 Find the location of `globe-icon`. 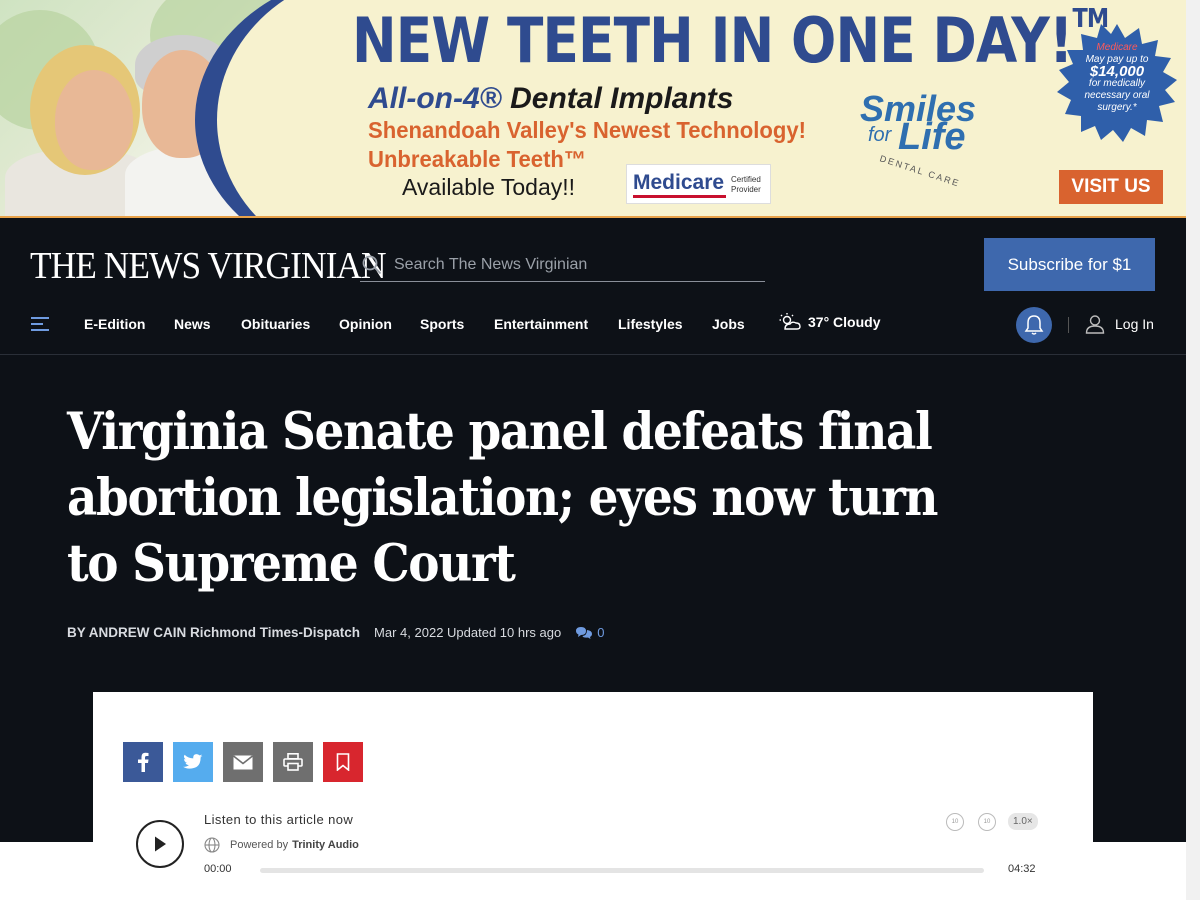

globe-icon is located at coordinates (212, 845).